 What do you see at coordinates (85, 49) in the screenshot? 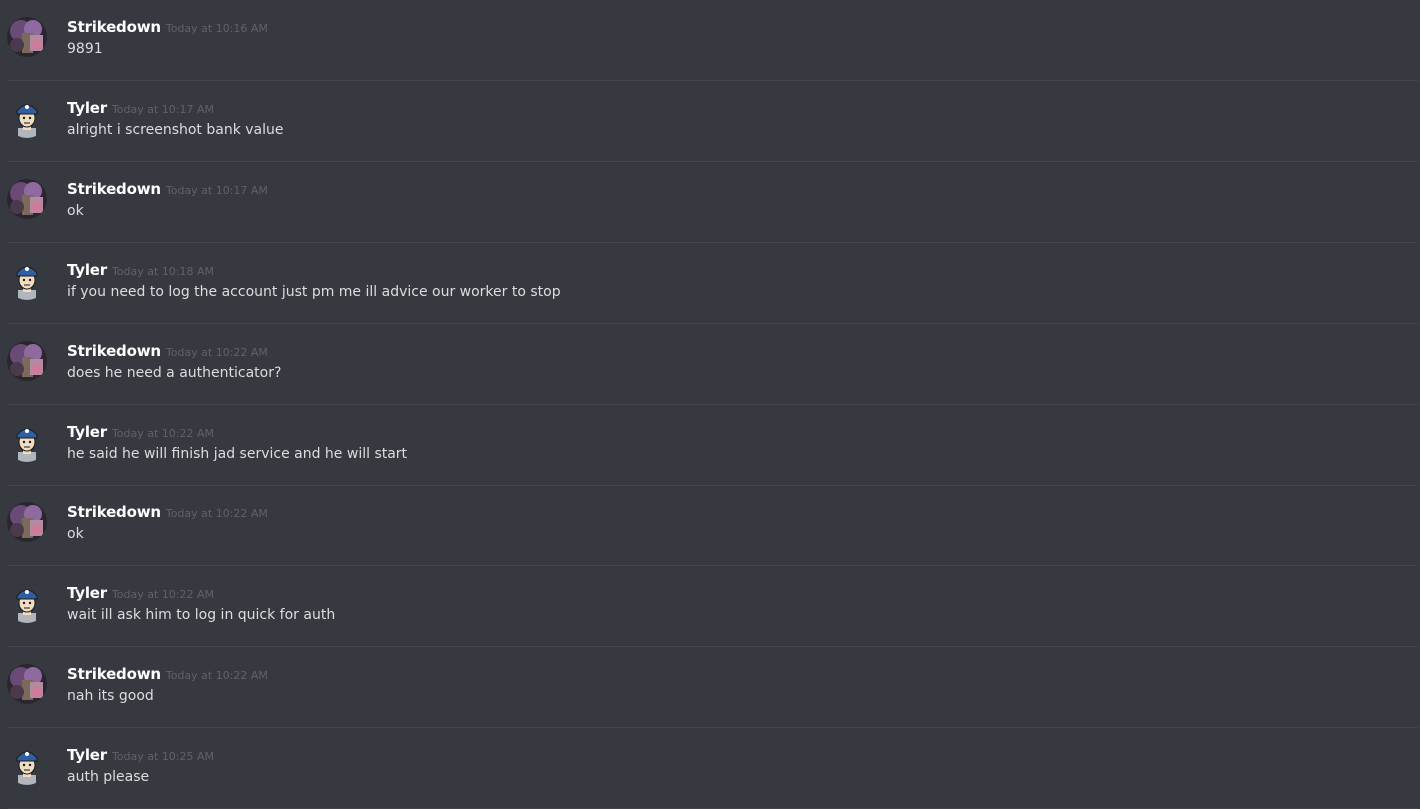
I see `message-content: 9891` at bounding box center [85, 49].